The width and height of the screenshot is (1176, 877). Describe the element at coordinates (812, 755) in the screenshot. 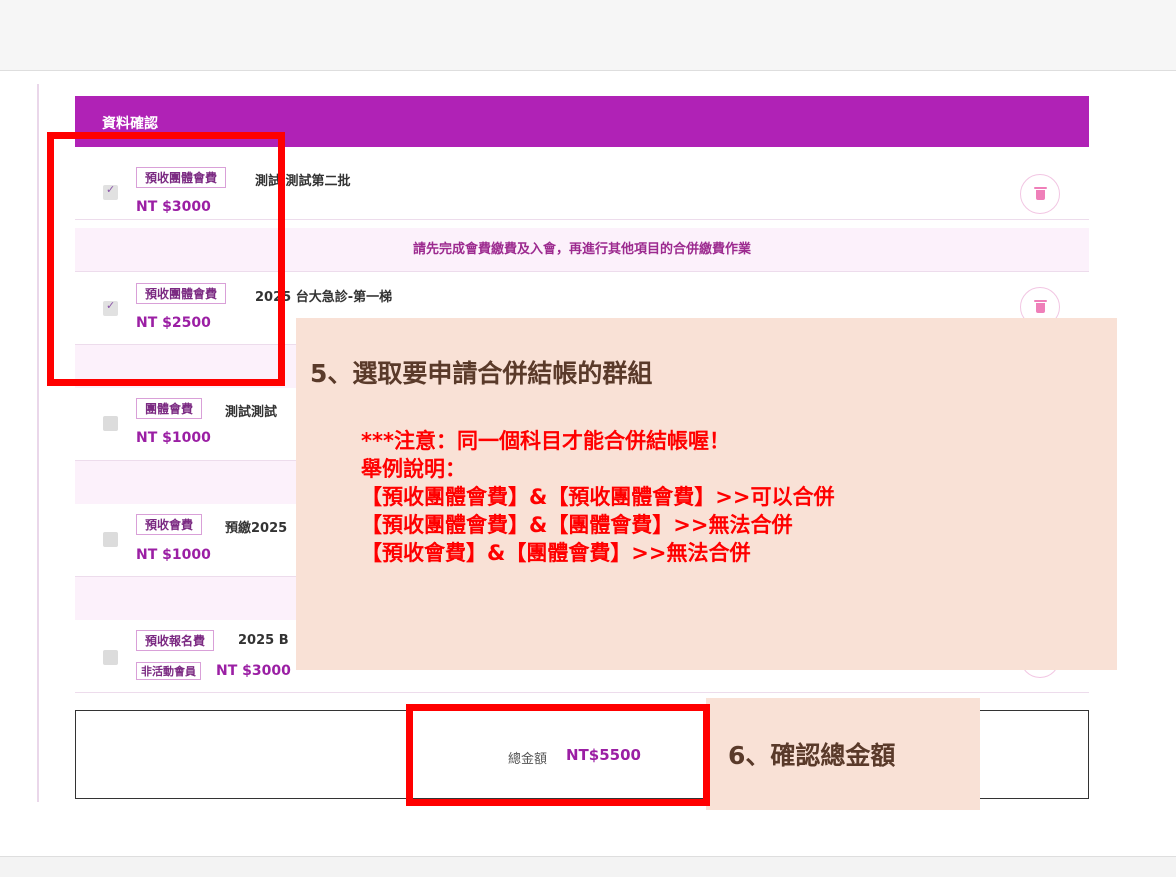

I see `annotation-title: 6、確認總金額` at that location.